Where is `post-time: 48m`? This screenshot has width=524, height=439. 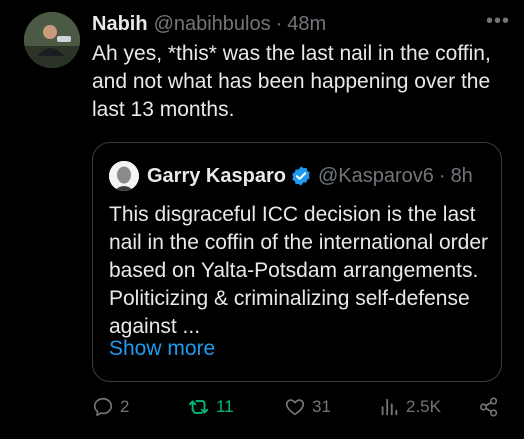
post-time: 48m is located at coordinates (306, 24).